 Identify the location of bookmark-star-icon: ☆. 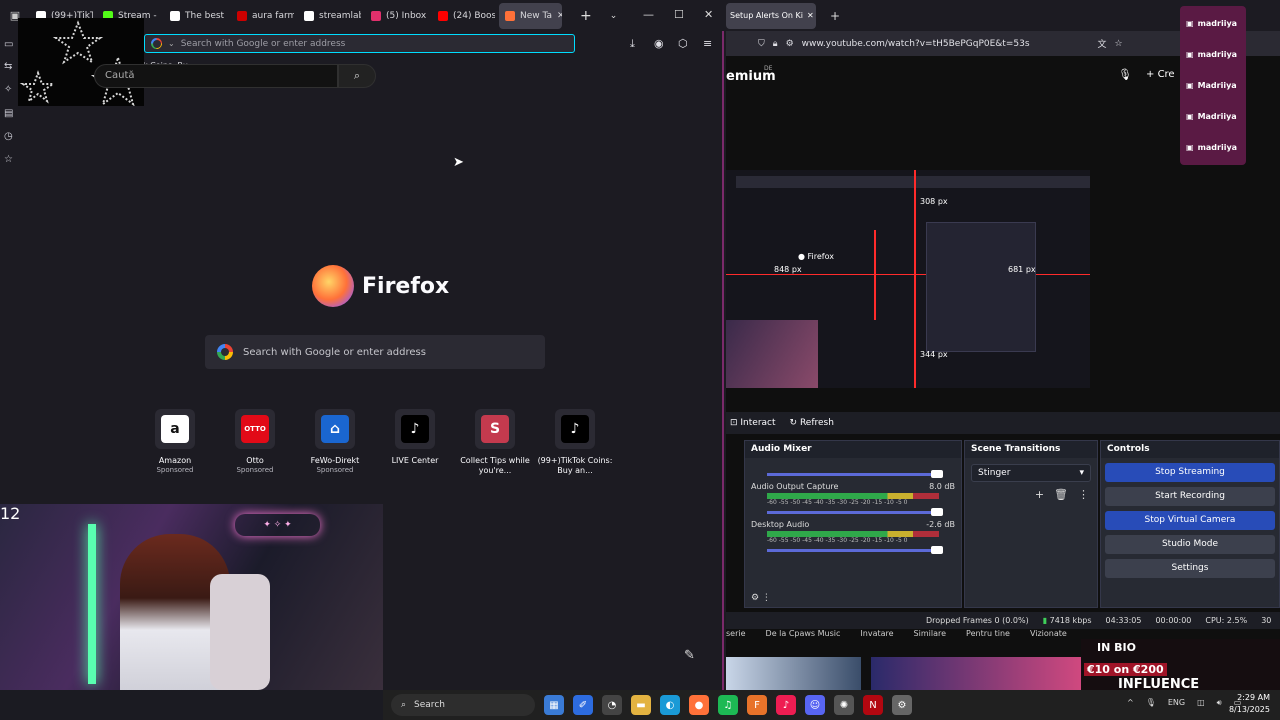
(1119, 44).